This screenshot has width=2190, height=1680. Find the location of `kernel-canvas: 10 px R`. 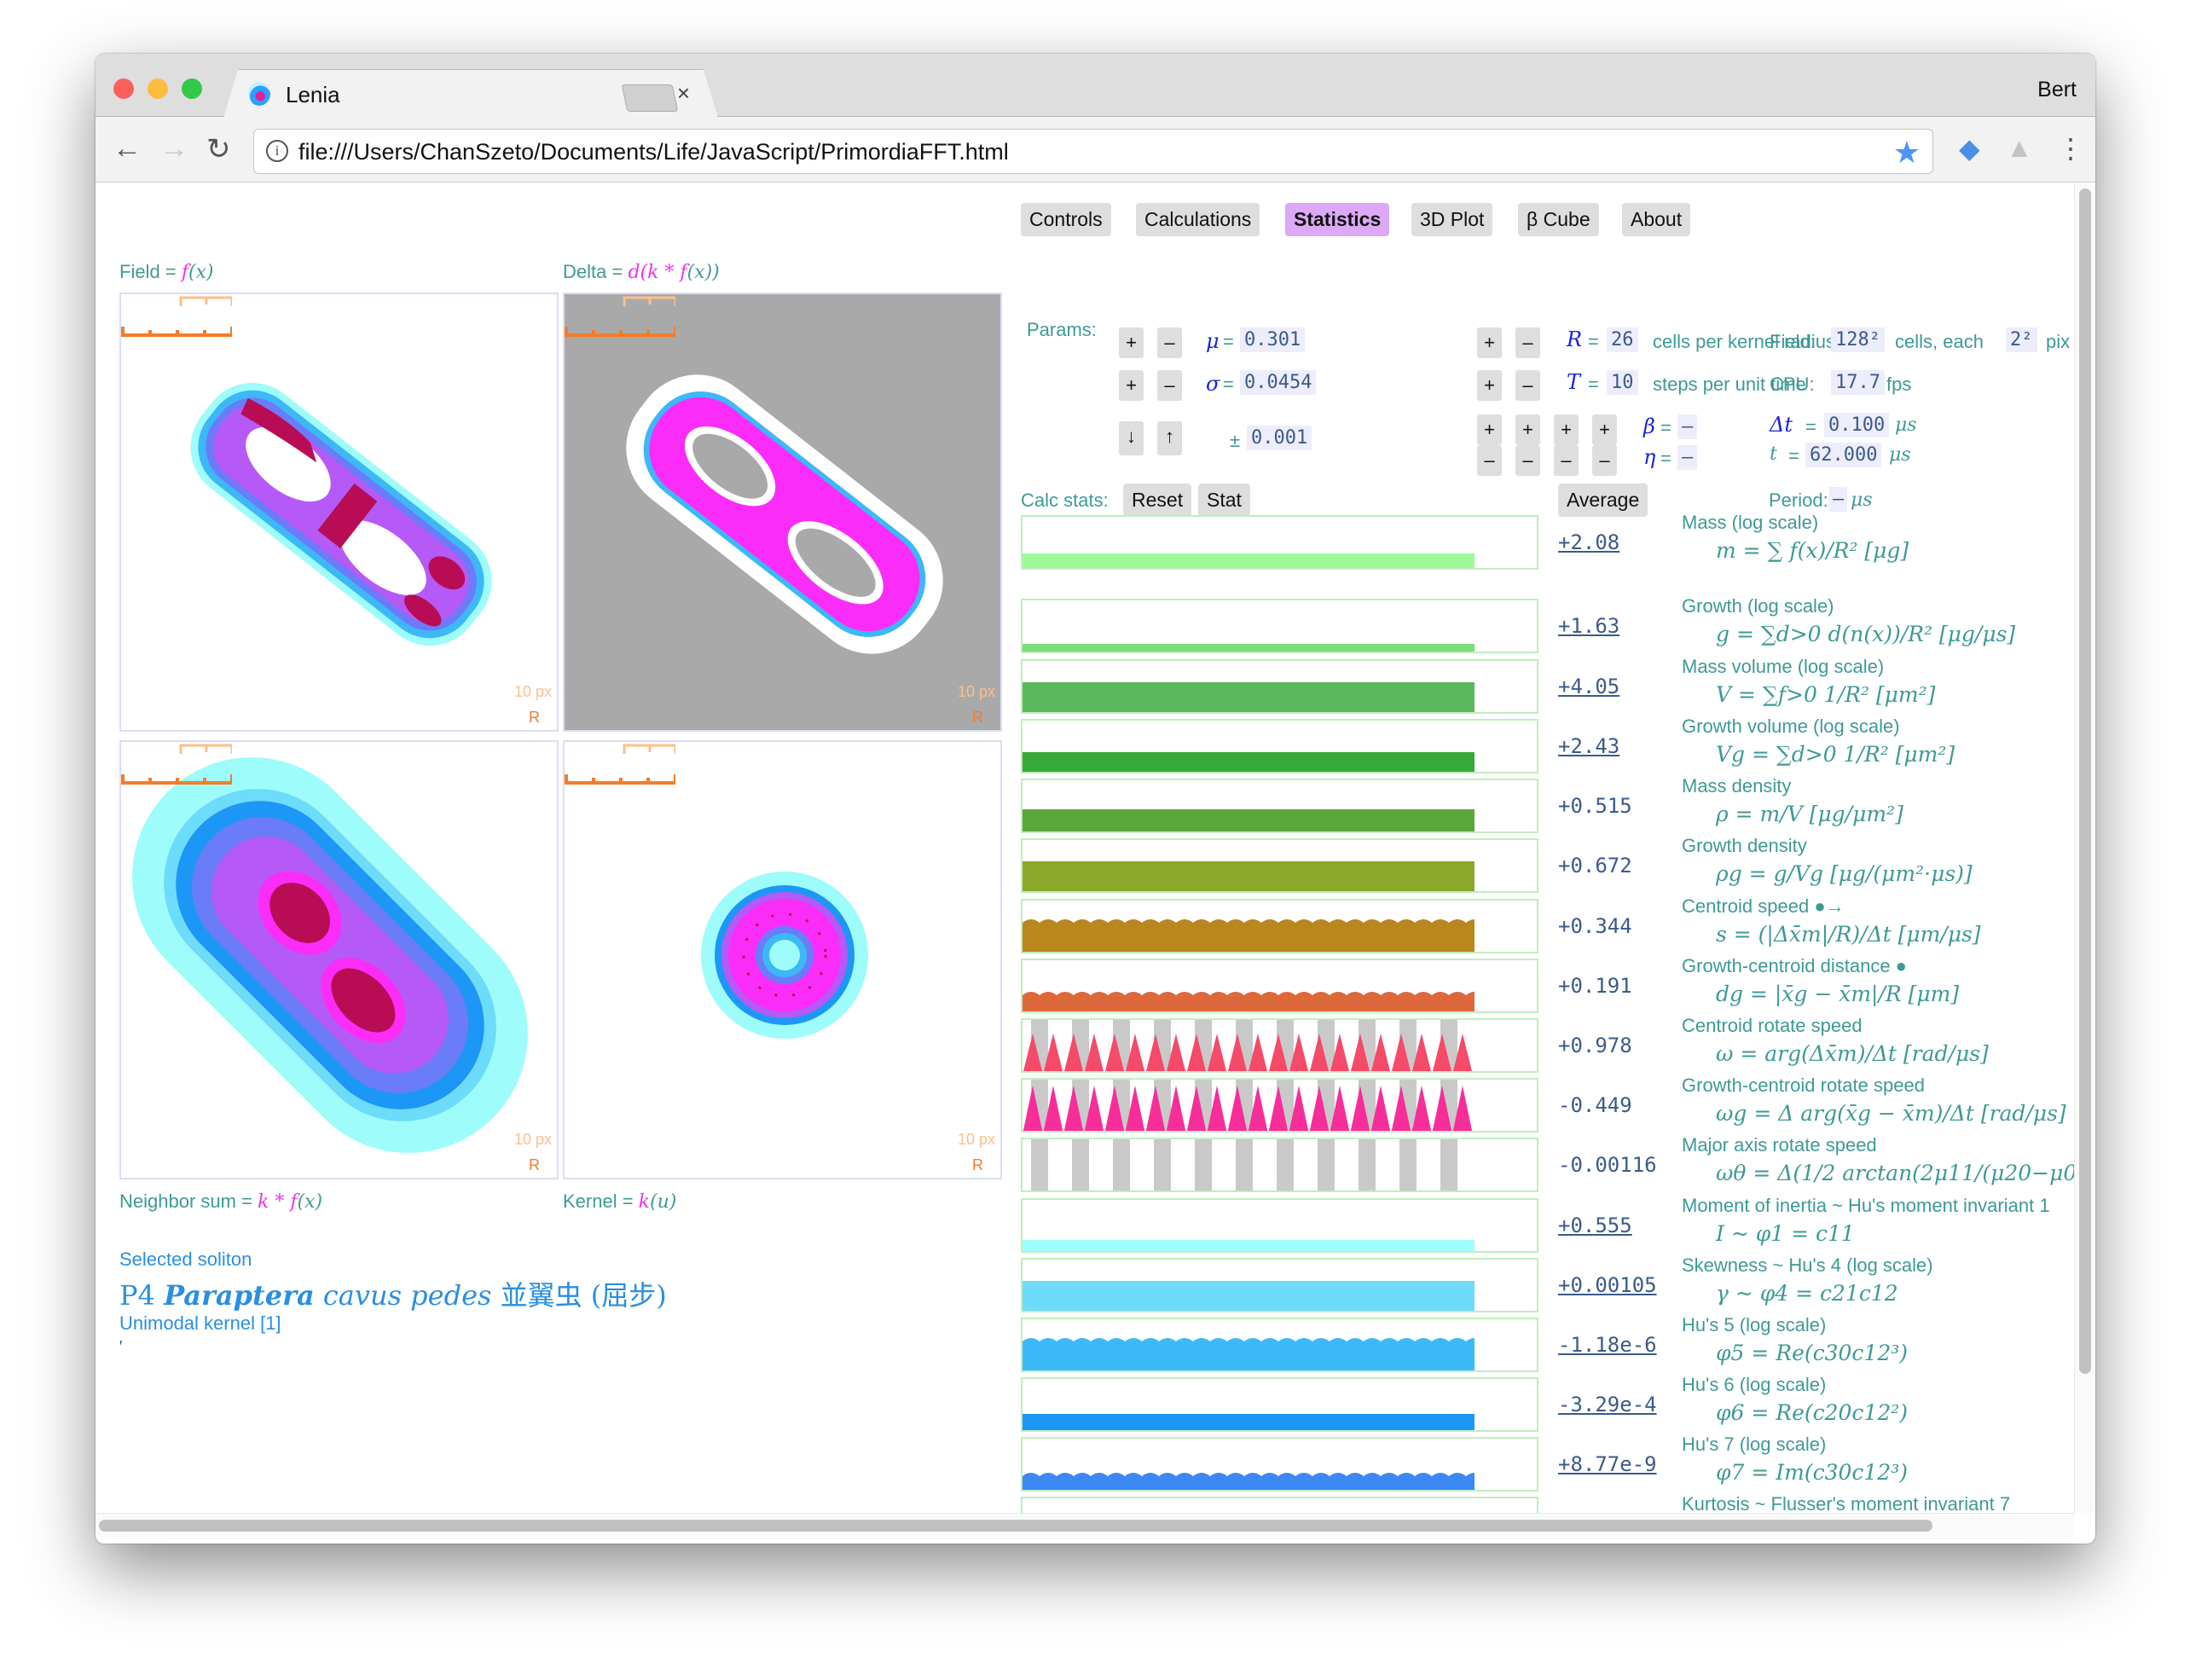

kernel-canvas: 10 px R is located at coordinates (782, 959).